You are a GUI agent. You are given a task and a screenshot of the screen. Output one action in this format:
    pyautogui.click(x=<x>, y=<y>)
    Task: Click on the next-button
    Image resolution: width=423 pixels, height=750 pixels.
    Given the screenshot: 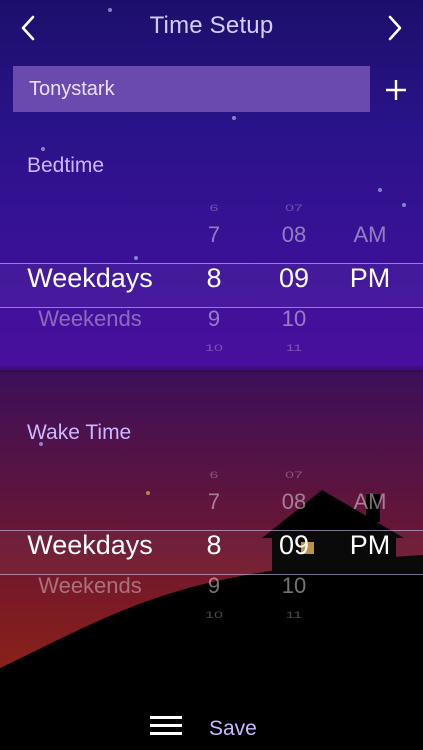 What is the action you would take?
    pyautogui.click(x=395, y=28)
    